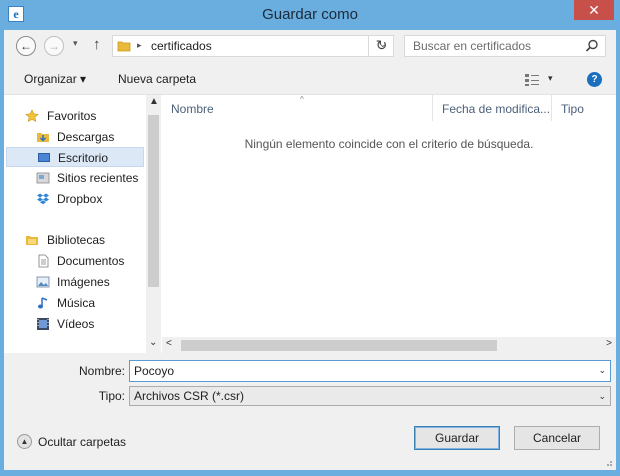 This screenshot has height=476, width=620. I want to click on search-placeholder: Buscar en certificados, so click(472, 46).